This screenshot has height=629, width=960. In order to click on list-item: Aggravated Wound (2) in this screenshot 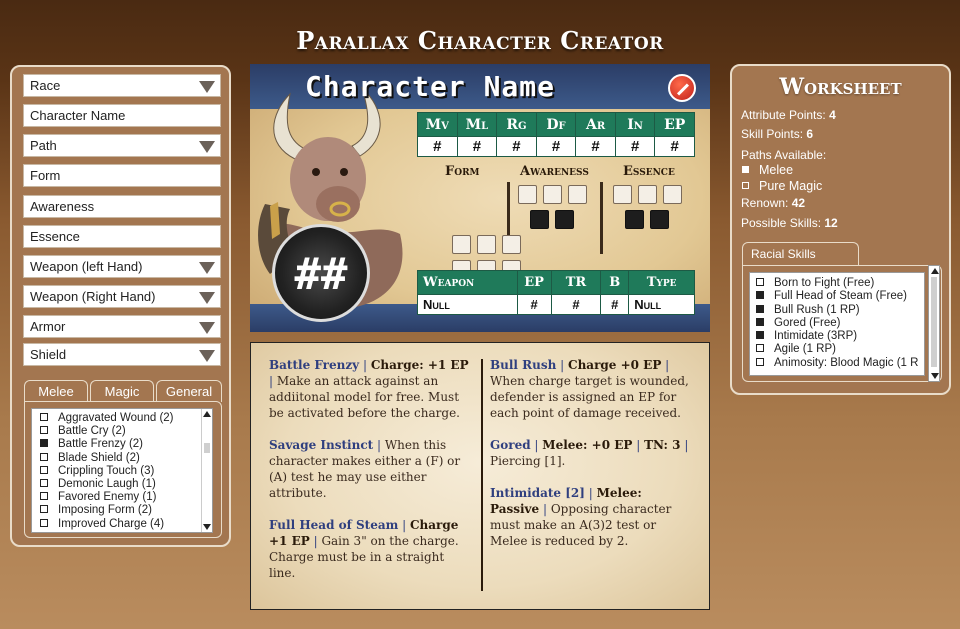, I will do `click(122, 418)`.